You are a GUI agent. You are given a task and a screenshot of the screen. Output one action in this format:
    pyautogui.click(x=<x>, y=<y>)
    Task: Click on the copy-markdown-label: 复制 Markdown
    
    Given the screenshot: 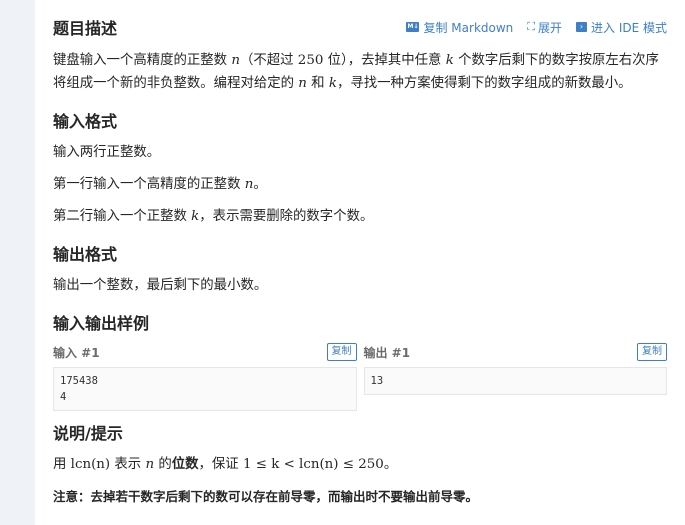 What is the action you would take?
    pyautogui.click(x=468, y=27)
    